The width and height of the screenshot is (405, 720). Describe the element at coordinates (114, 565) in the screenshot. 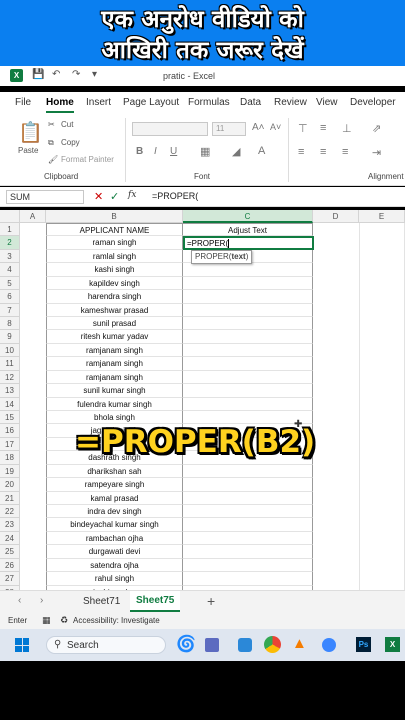

I see `applicant-name-cell: satendra ojha` at that location.